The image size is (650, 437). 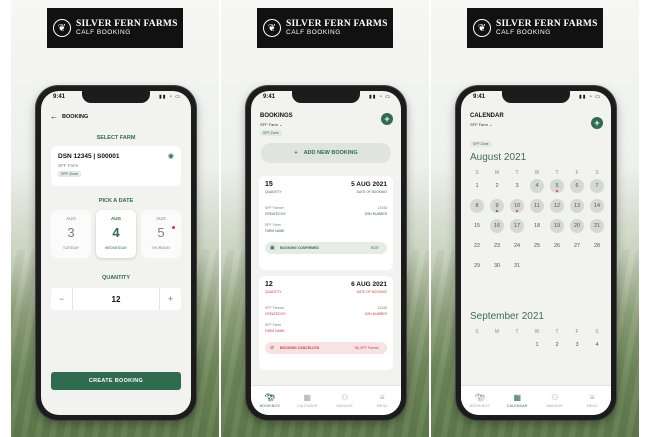 I want to click on weekday-header: T, so click(x=517, y=173).